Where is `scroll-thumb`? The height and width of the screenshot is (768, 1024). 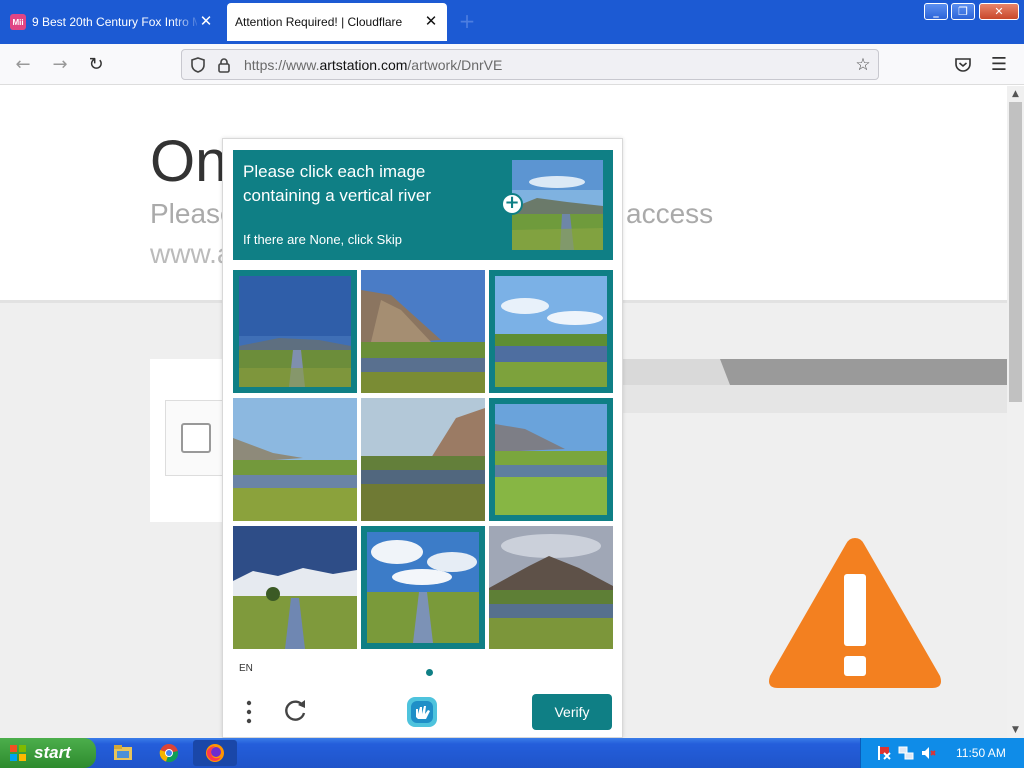 scroll-thumb is located at coordinates (1015, 252).